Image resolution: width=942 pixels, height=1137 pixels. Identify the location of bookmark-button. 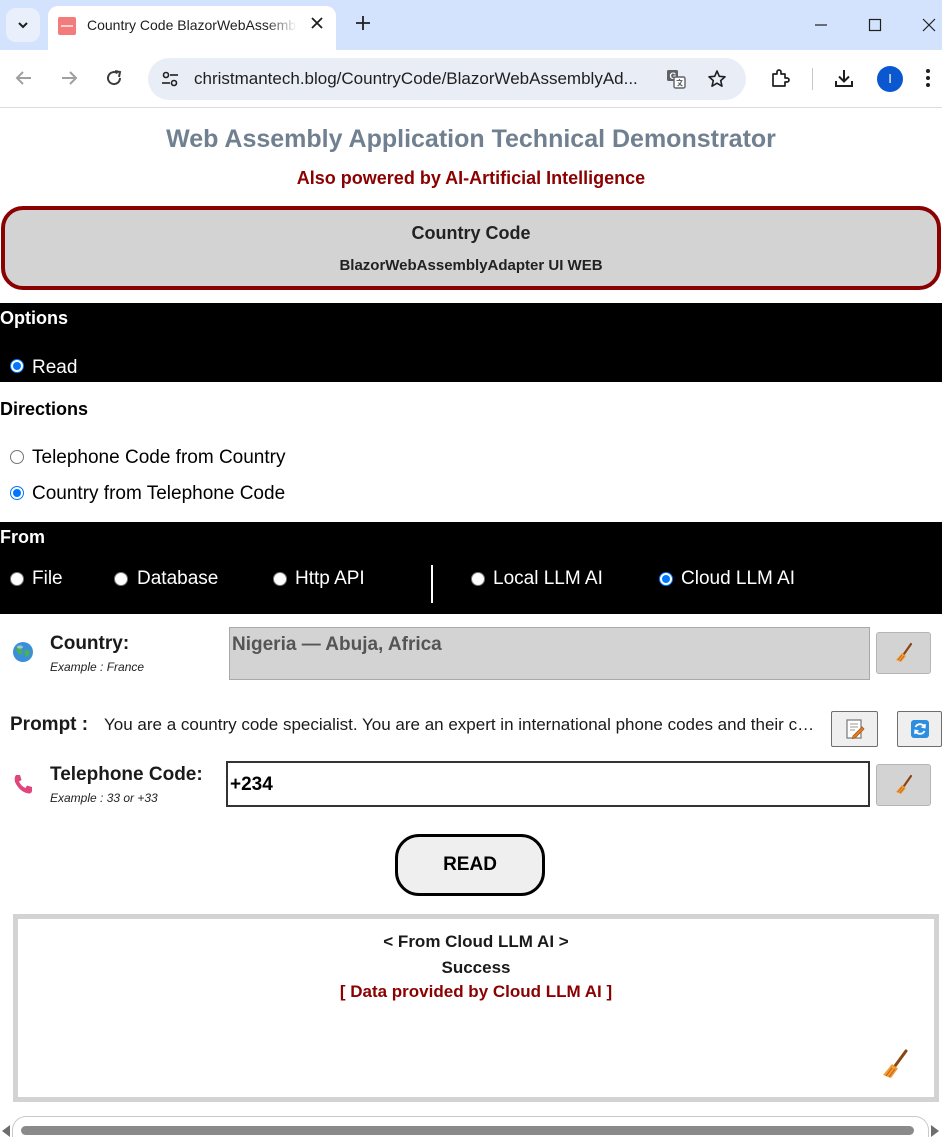
(717, 79).